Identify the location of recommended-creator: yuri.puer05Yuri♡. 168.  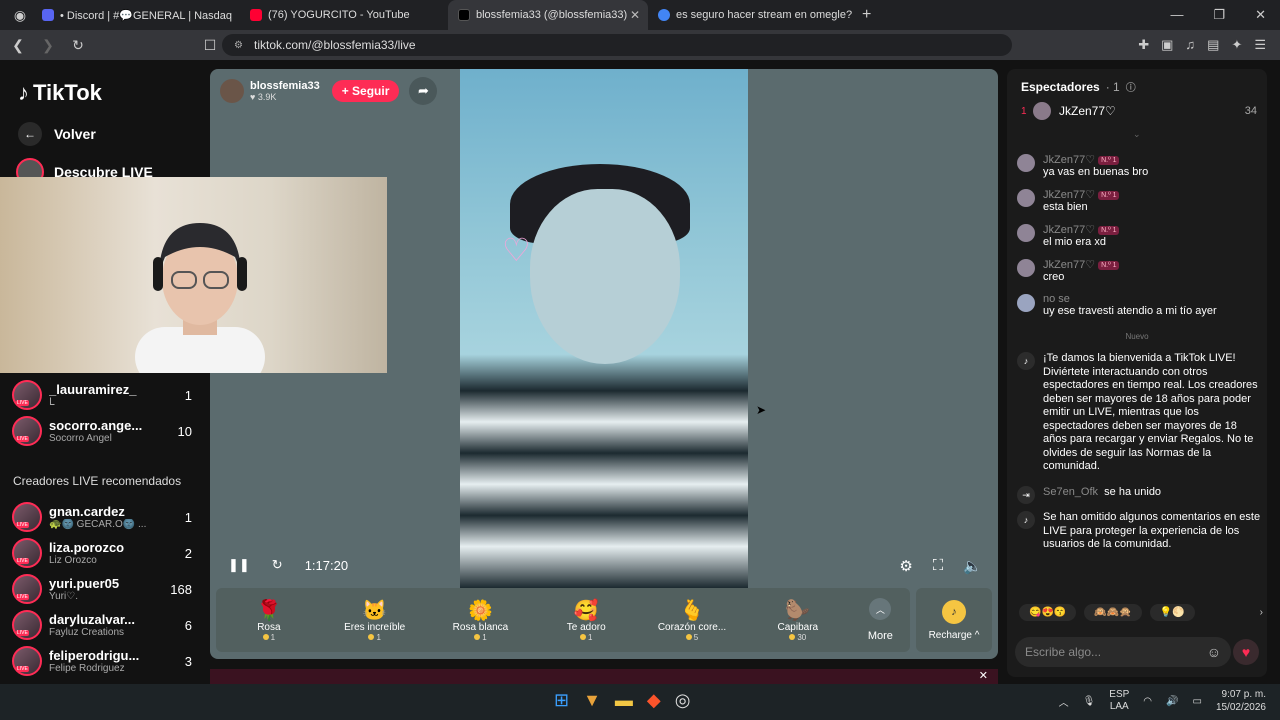
(102, 589).